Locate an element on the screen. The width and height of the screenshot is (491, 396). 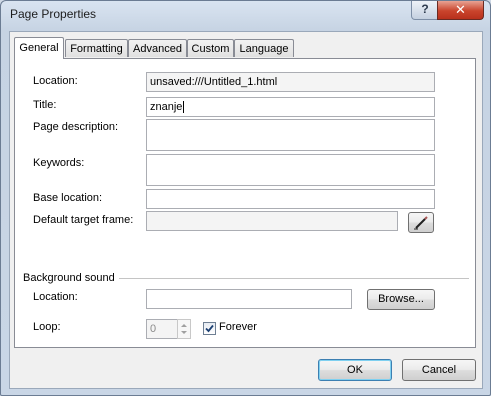
ok-button: OK is located at coordinates (355, 370).